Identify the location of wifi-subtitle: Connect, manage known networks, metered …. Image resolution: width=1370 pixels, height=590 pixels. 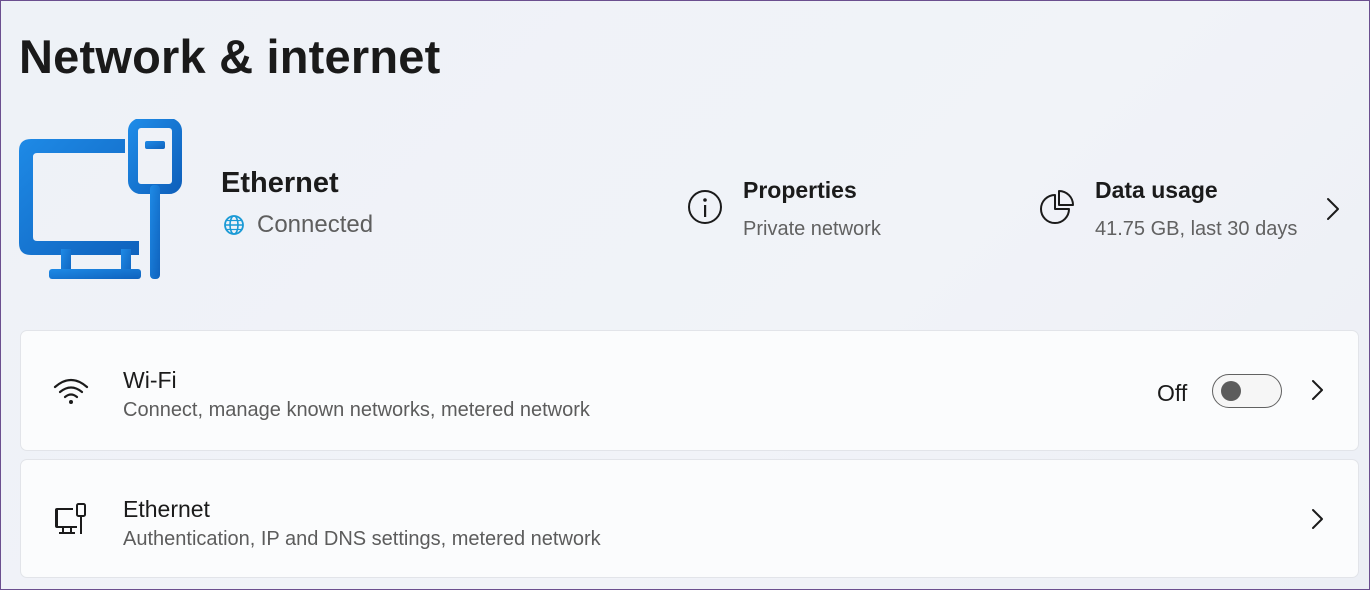
(356, 410).